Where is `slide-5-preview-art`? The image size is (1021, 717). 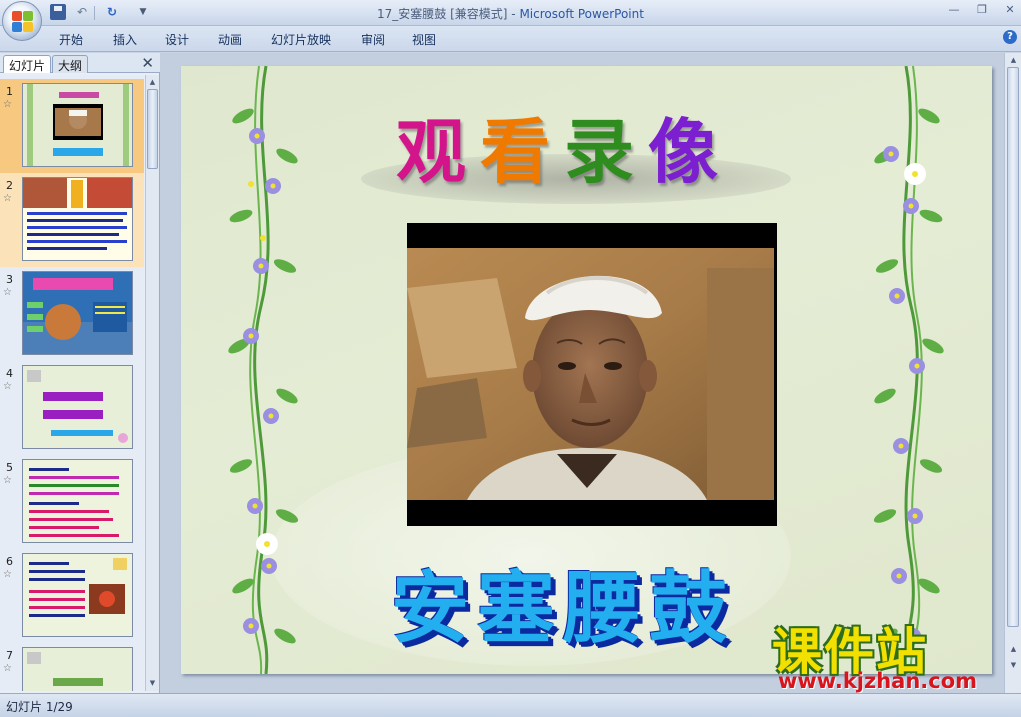 slide-5-preview-art is located at coordinates (74, 502).